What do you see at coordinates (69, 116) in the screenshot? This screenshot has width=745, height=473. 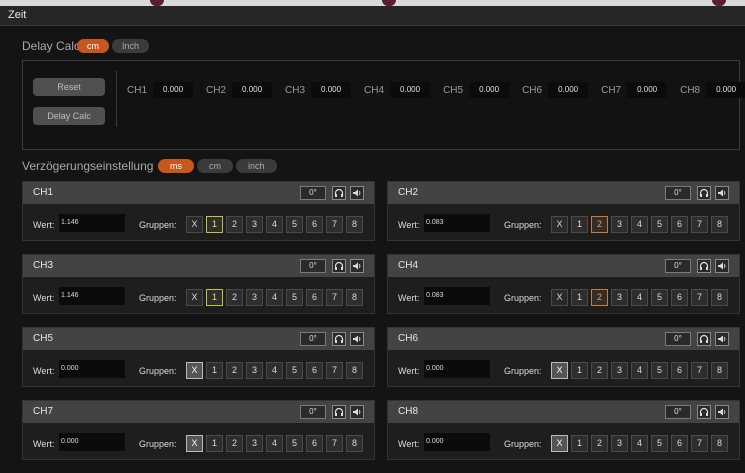 I see `delay-calc-button: Delay Calc` at bounding box center [69, 116].